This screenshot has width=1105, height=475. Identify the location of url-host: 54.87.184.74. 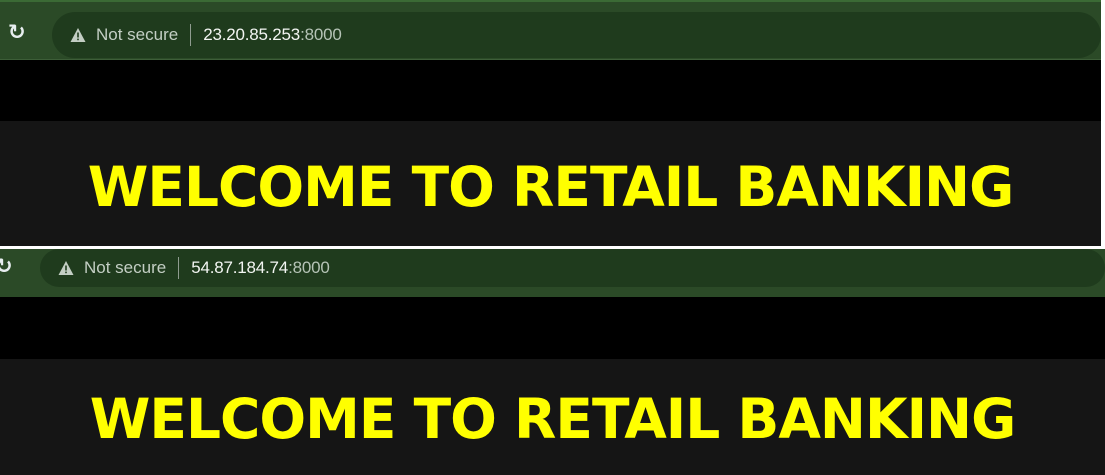
(240, 267).